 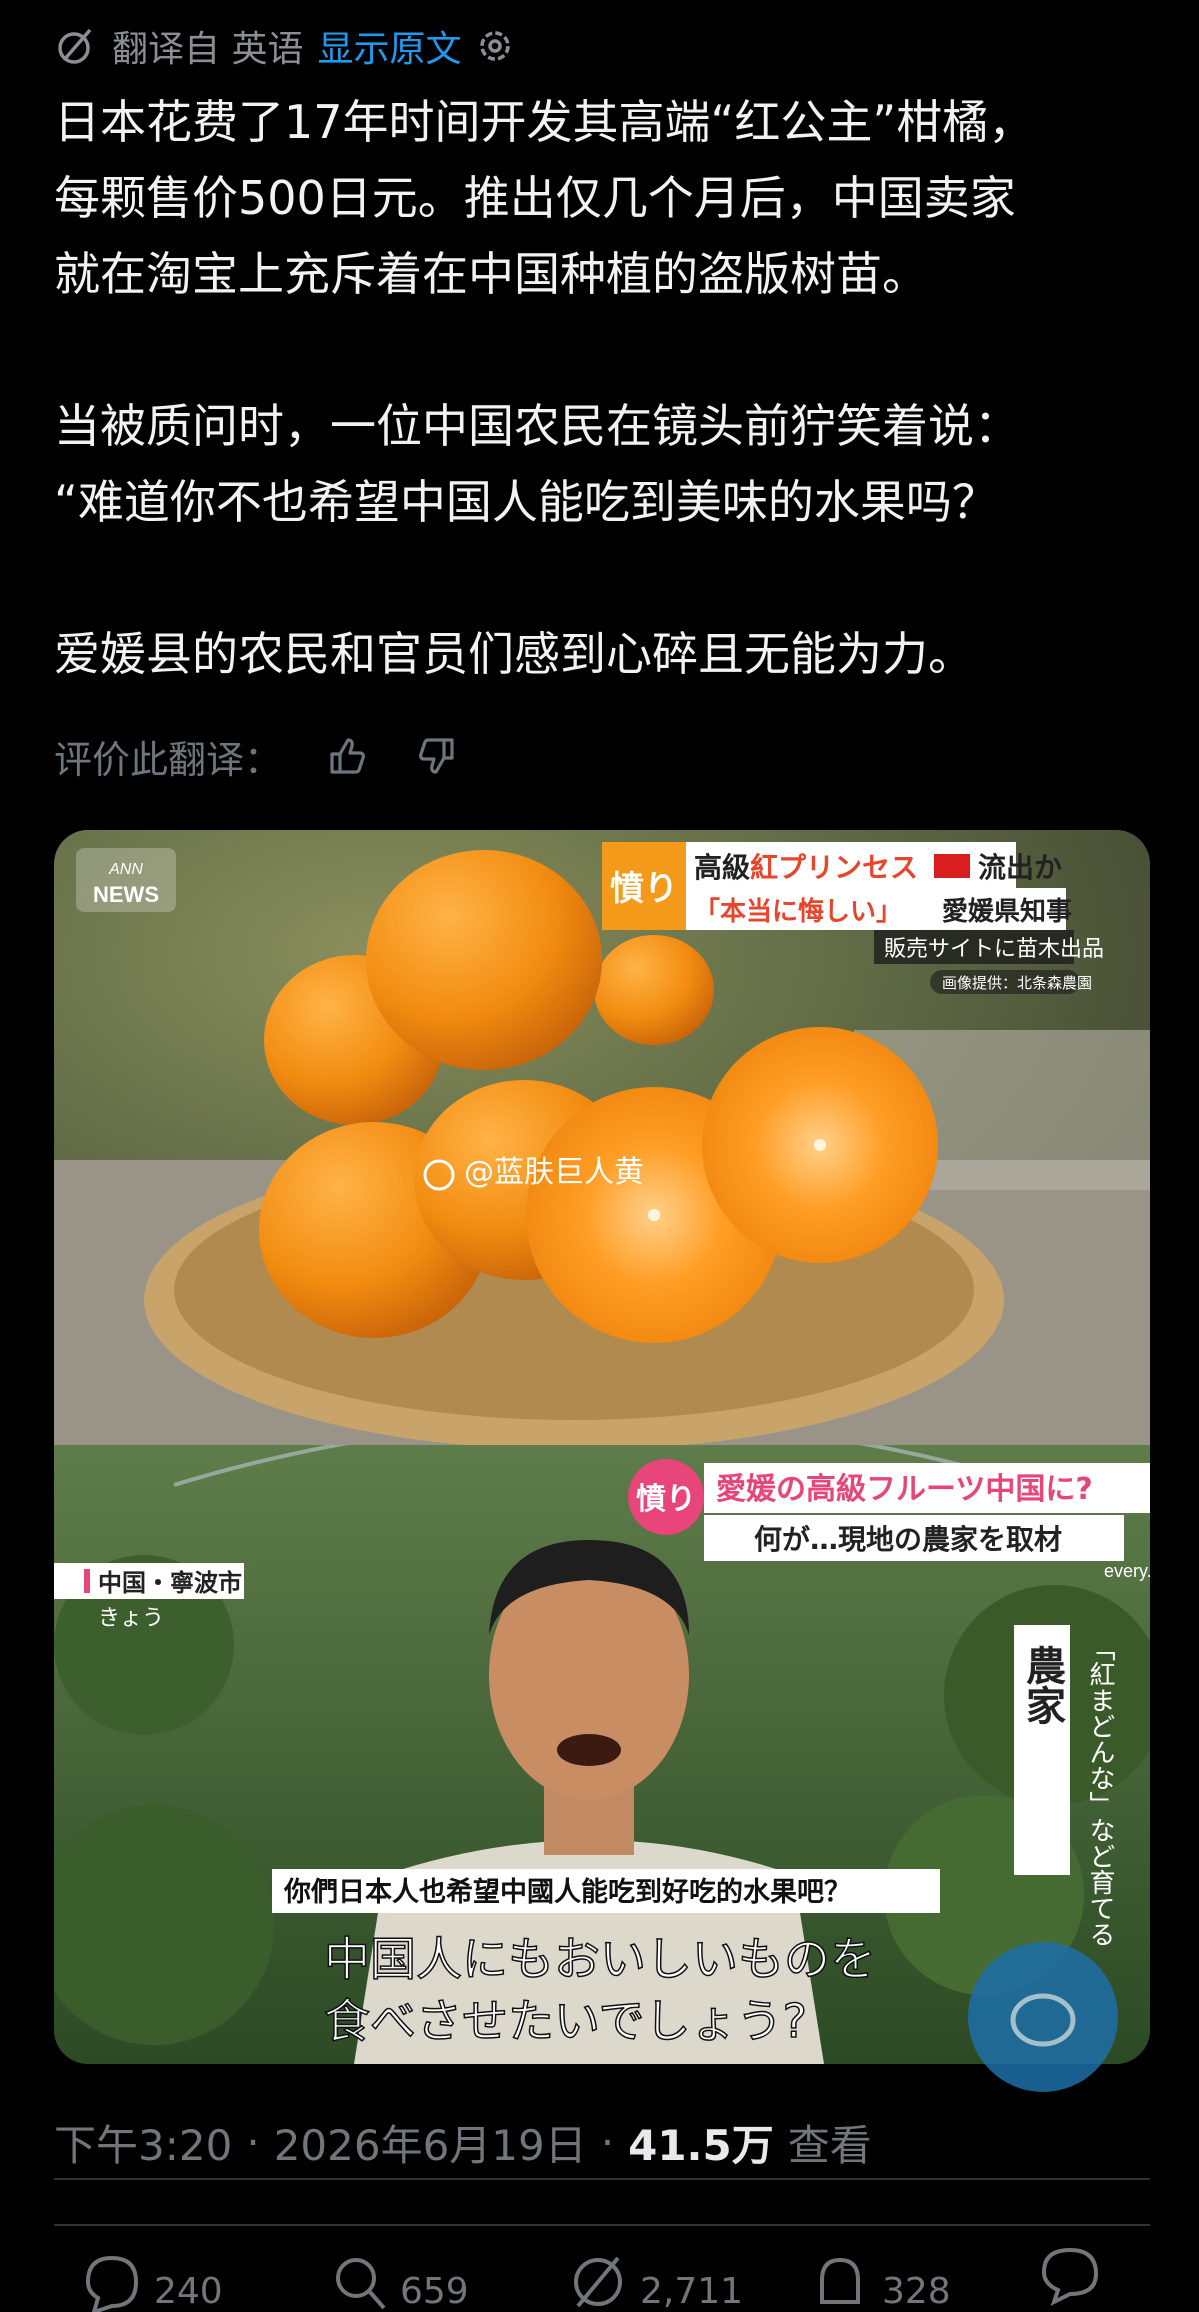 I want to click on program-headline2: 何が…現地の農家を取材, so click(x=908, y=1539).